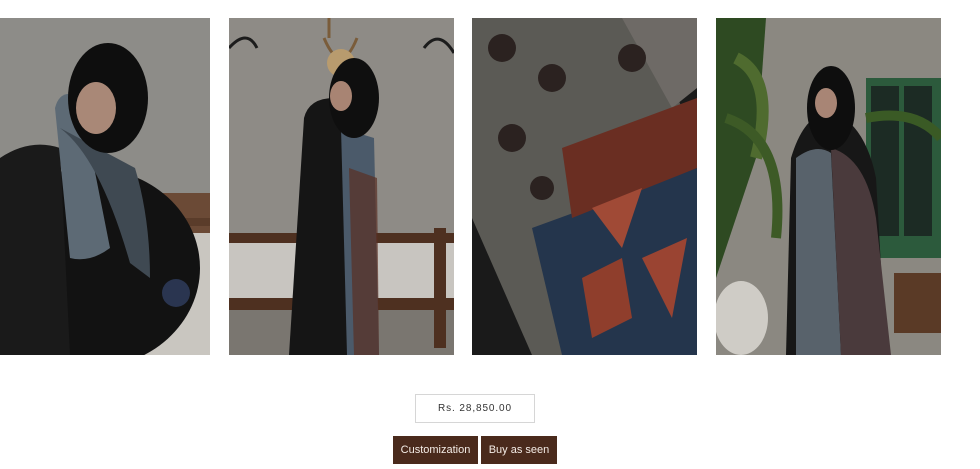 The width and height of the screenshot is (980, 469). I want to click on product-price: Rs. 28,850.00, so click(475, 408).